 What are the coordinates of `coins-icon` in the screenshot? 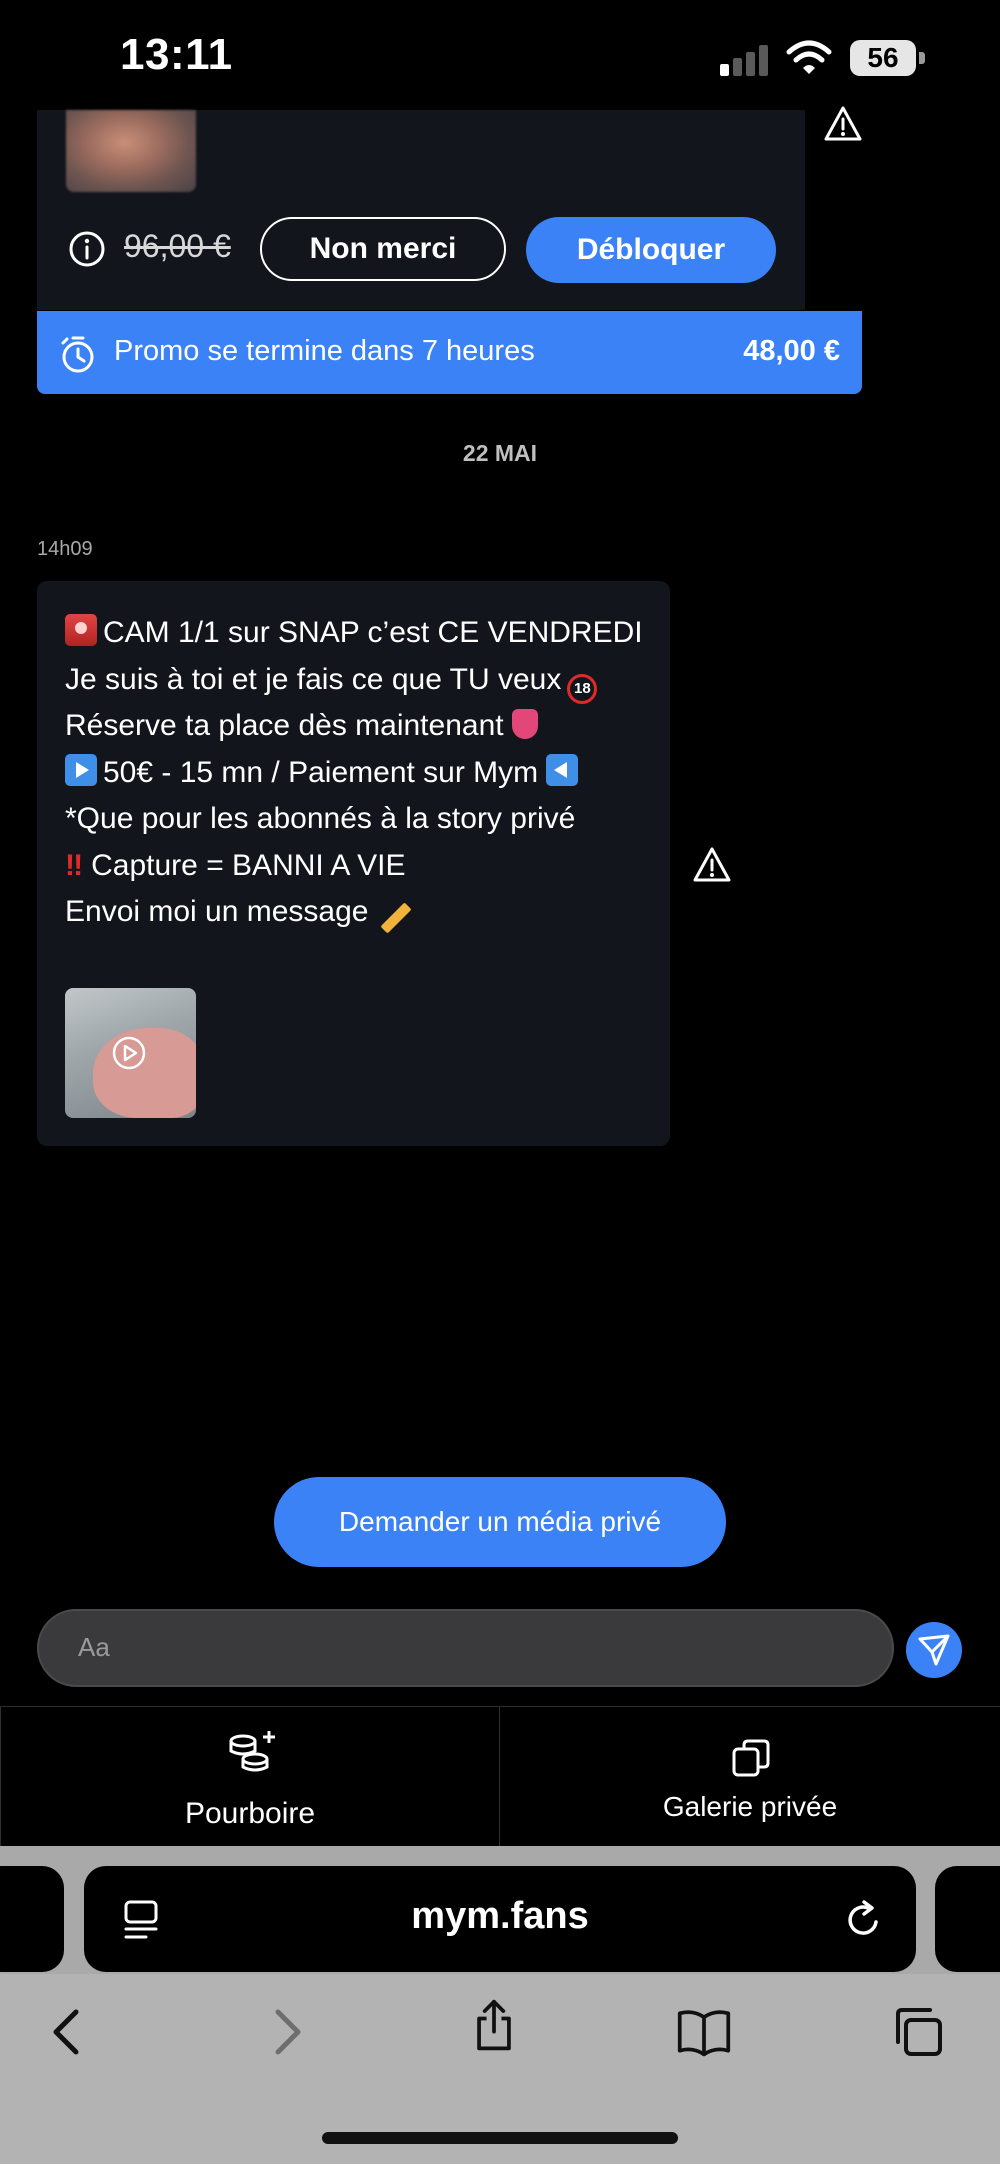 It's located at (252, 1751).